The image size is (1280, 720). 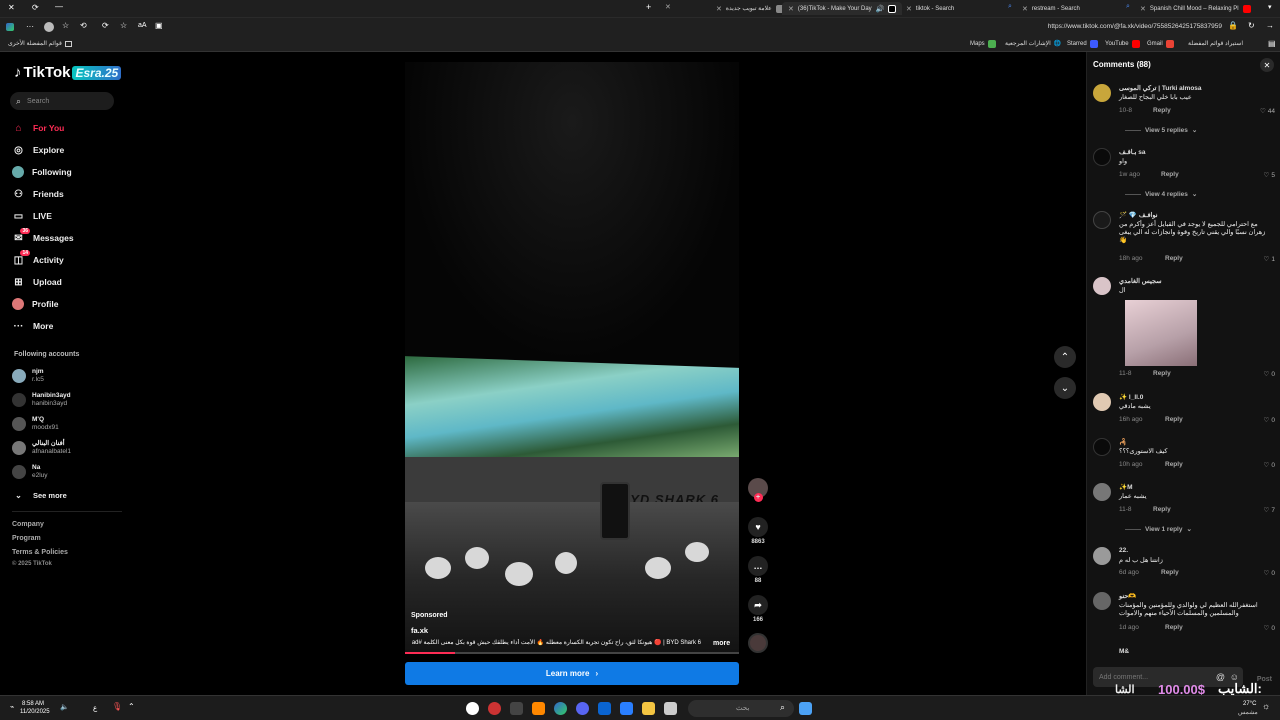 I want to click on footer-company: Company, so click(x=28, y=524).